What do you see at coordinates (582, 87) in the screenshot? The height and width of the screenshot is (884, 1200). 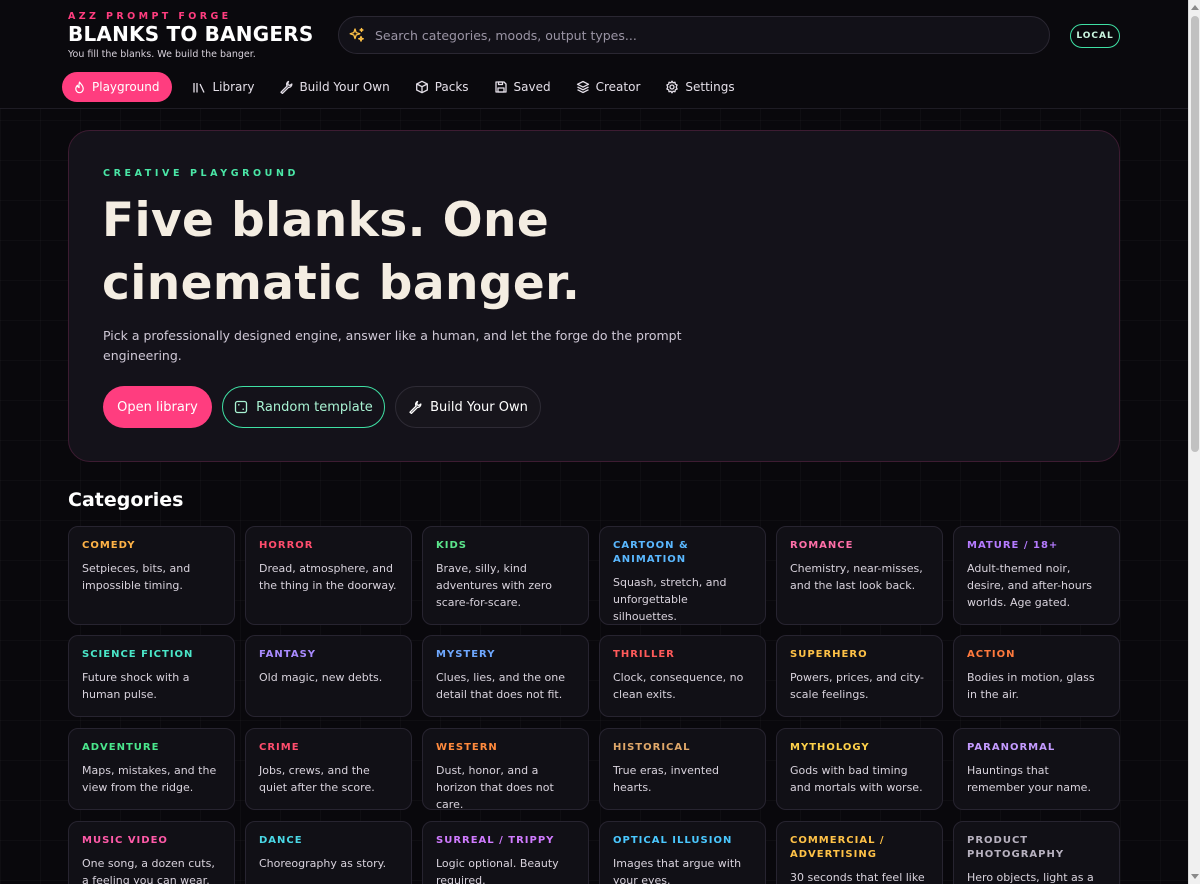 I see `layers-icon` at bounding box center [582, 87].